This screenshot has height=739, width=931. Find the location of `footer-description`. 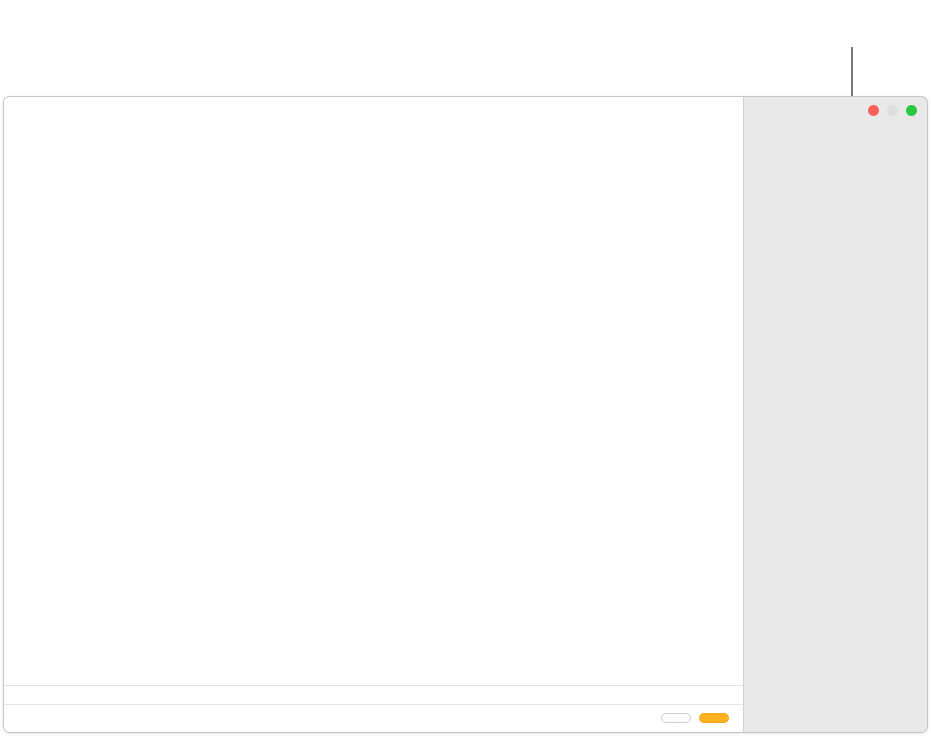

footer-description is located at coordinates (373, 700).